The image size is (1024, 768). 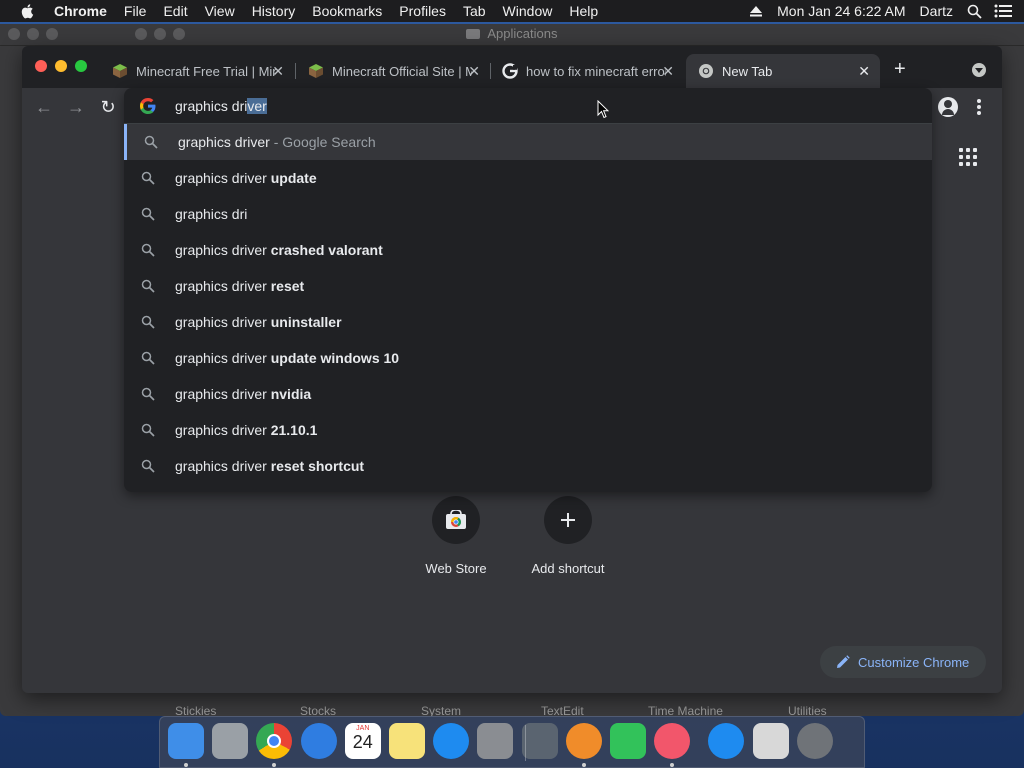 I want to click on menu-edit: Edit, so click(x=175, y=11).